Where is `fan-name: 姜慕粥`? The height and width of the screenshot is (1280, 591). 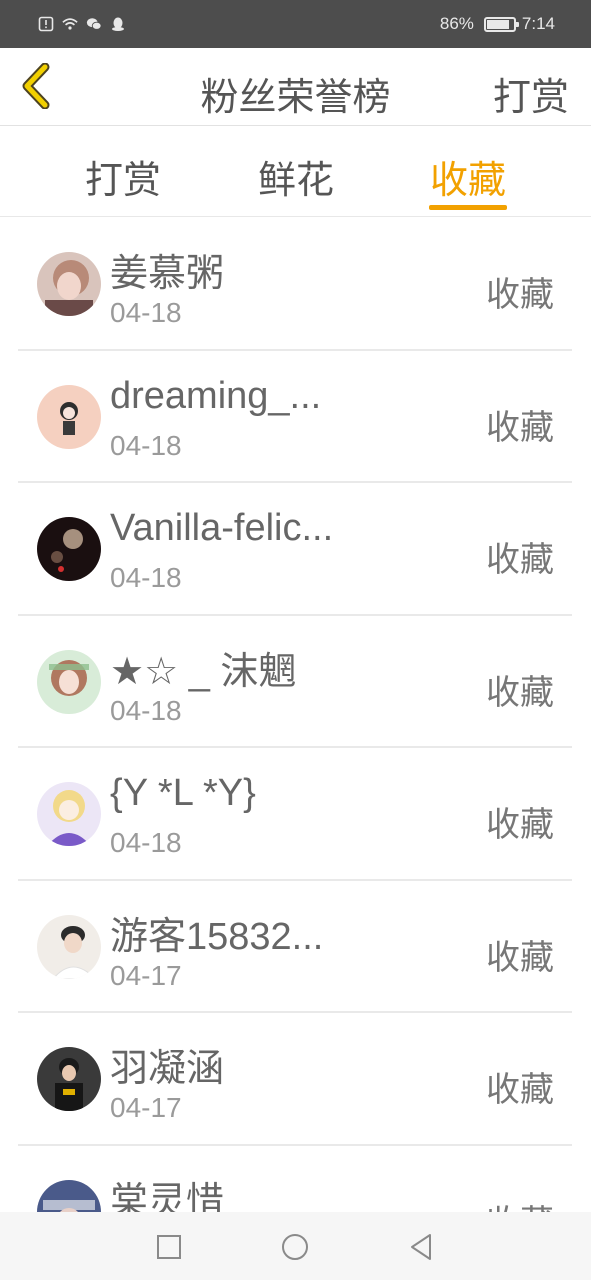 fan-name: 姜慕粥 is located at coordinates (167, 274).